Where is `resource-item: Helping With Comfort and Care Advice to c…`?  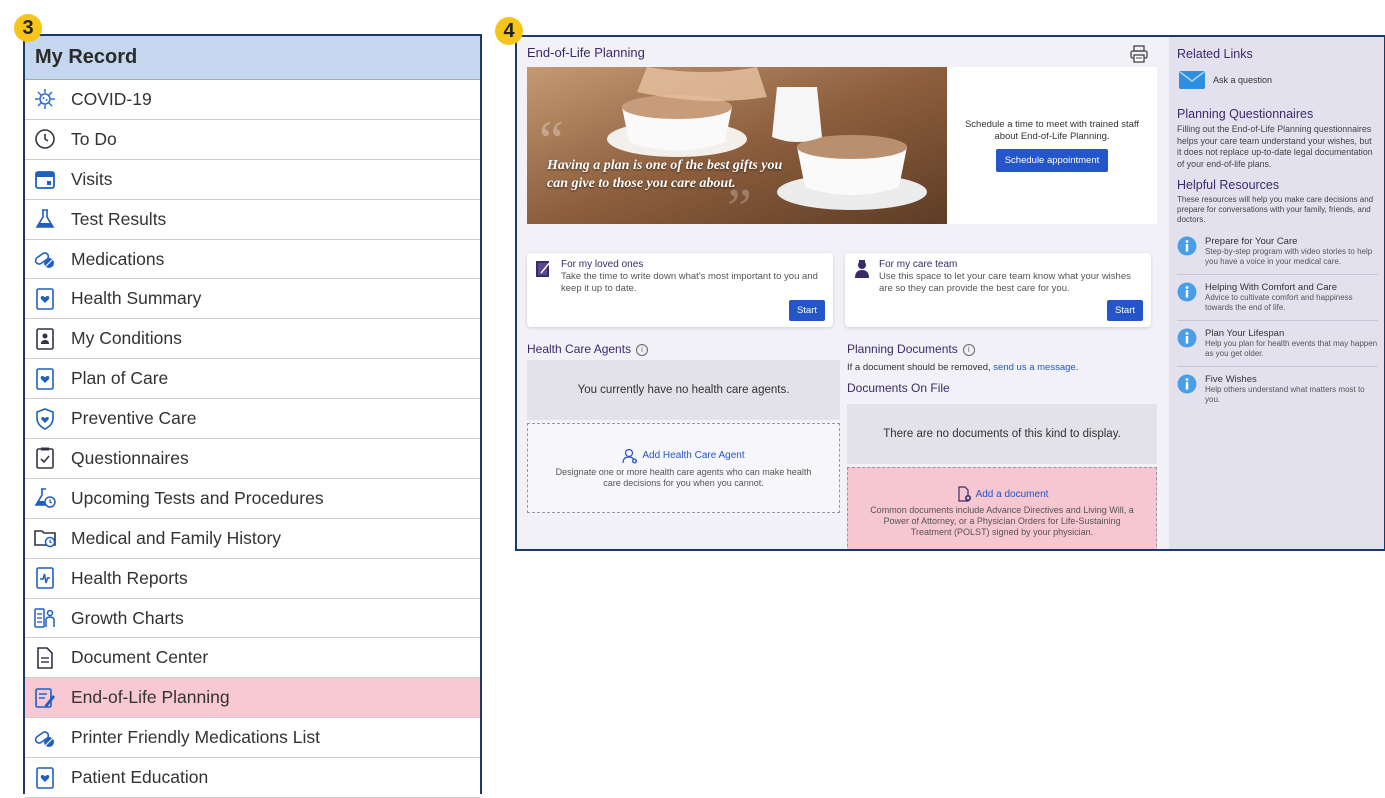
resource-item: Helping With Comfort and Care Advice to c… is located at coordinates (1277, 298).